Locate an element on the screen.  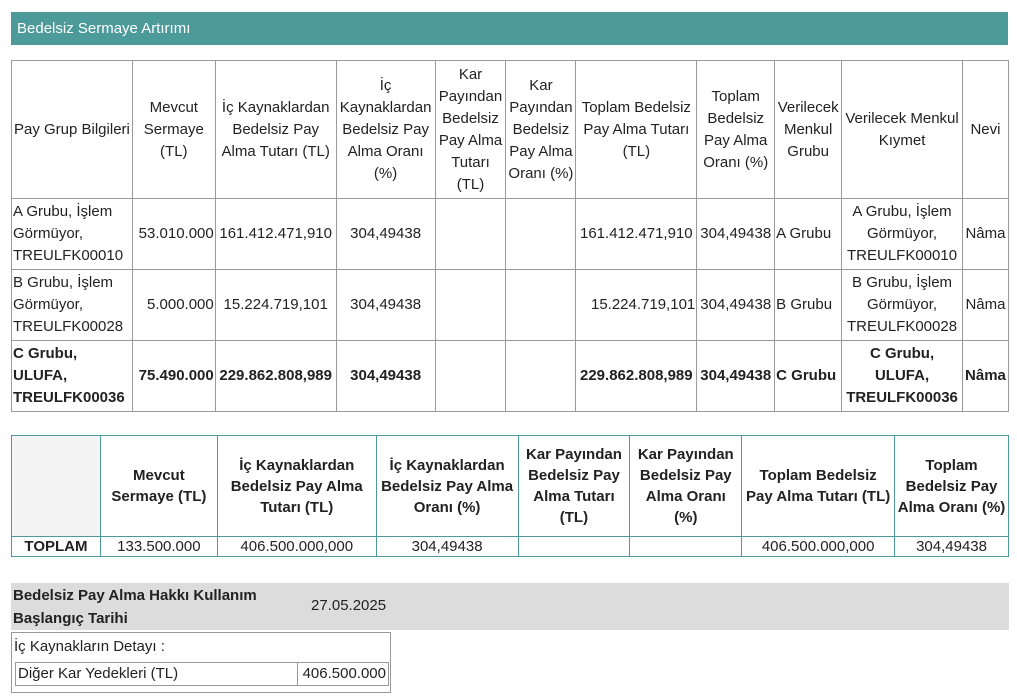
col-header: Nevi is located at coordinates (985, 129).